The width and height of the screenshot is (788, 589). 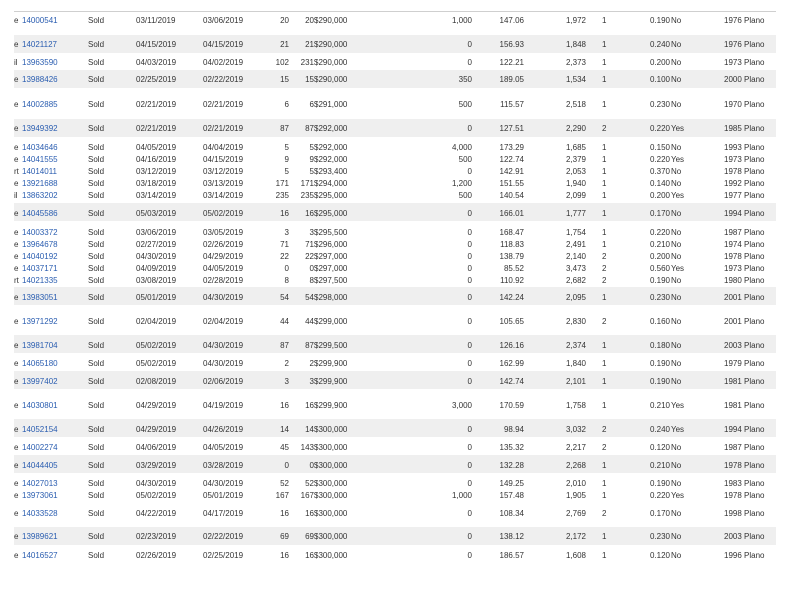 What do you see at coordinates (284, 244) in the screenshot?
I see `days-on-market-cell: 71` at bounding box center [284, 244].